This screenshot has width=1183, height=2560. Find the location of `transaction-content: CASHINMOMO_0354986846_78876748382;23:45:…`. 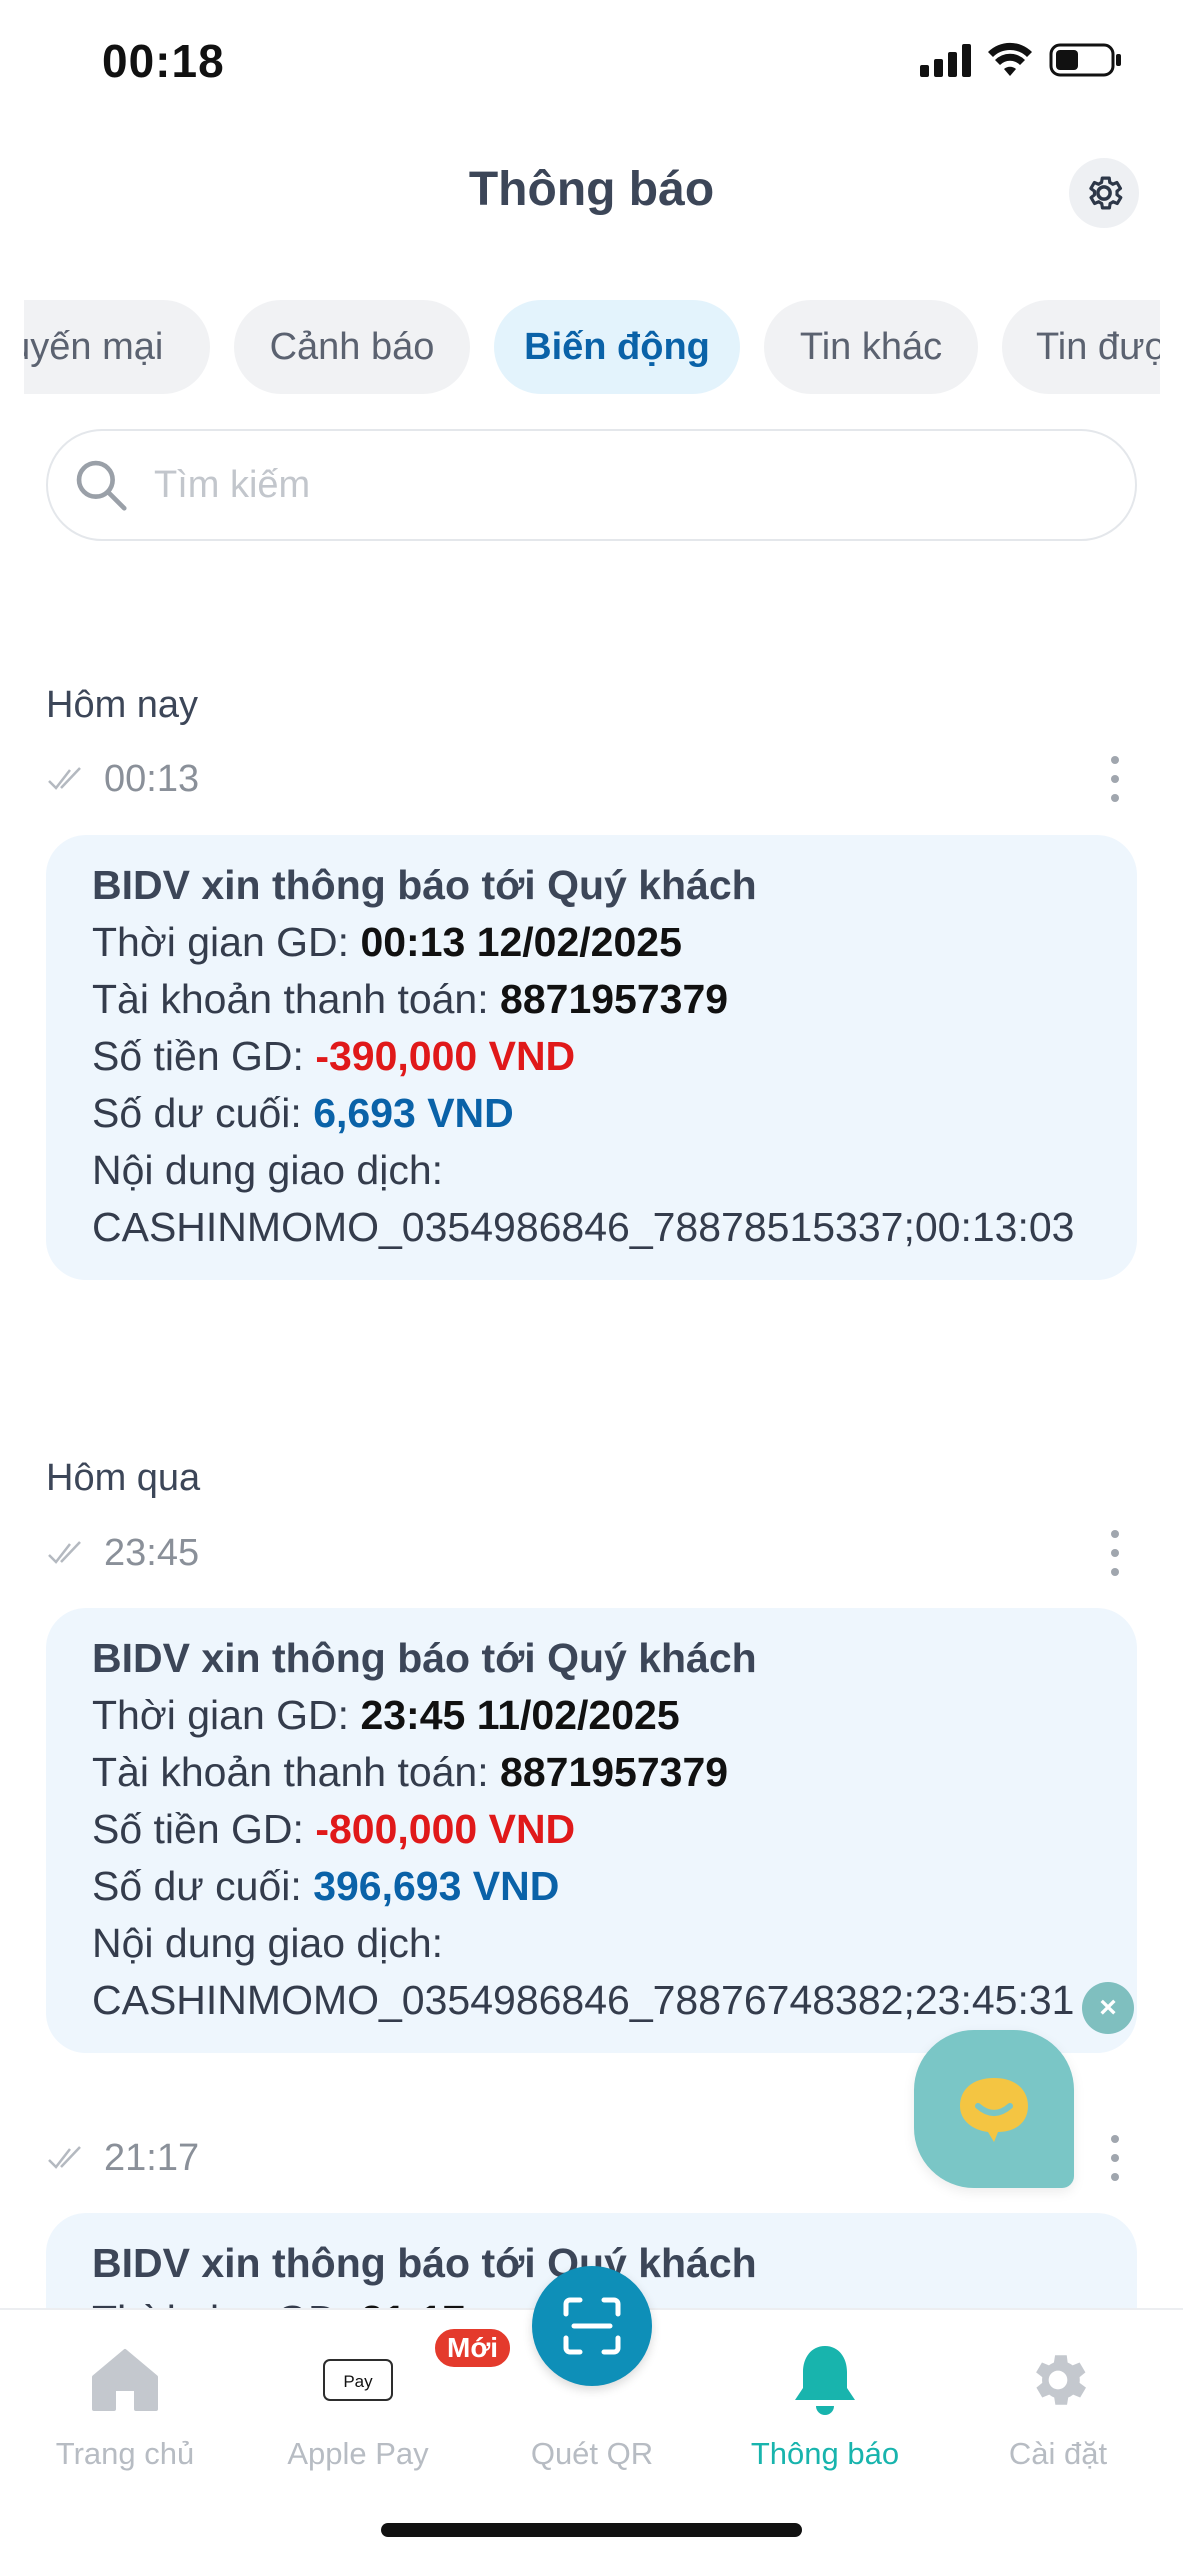

transaction-content: CASHINMOMO_0354986846_78876748382;23:45:… is located at coordinates (583, 2000).